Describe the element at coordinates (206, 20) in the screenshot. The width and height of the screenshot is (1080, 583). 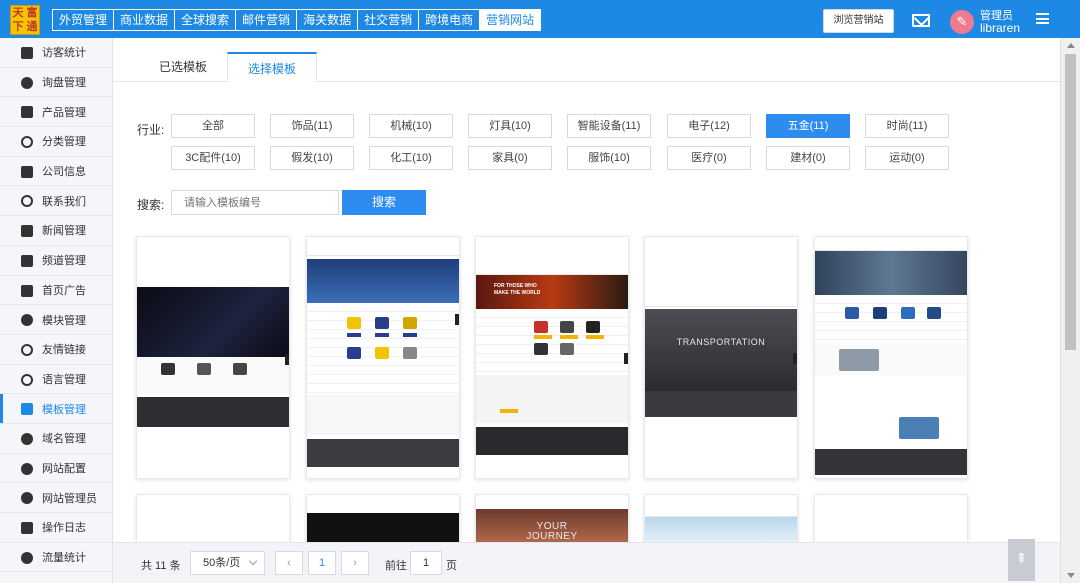
I see `topnav-global-search: 全球搜索` at that location.